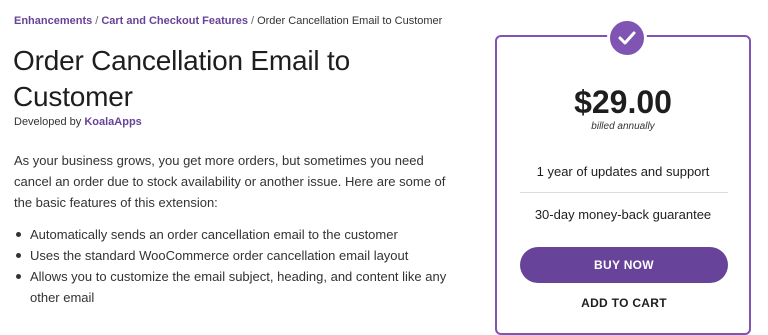  Describe the element at coordinates (623, 126) in the screenshot. I see `billing-period: billed annually` at that location.